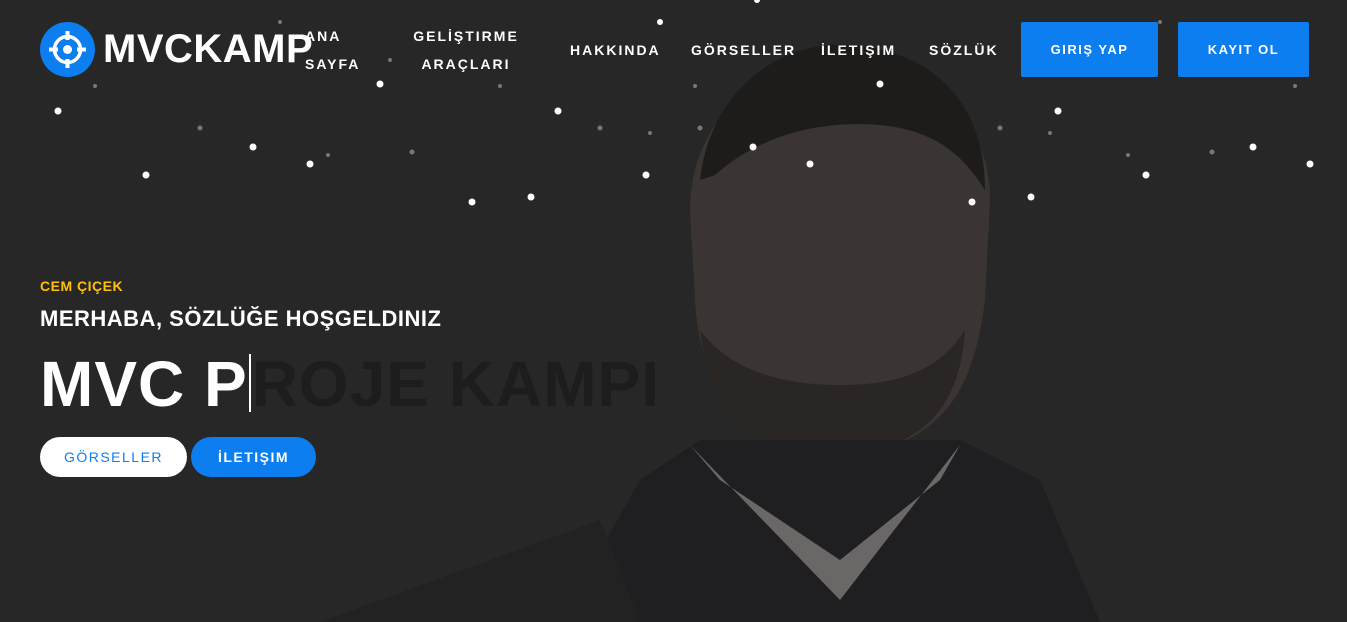  I want to click on hero-headline: MVC PROJE KAMPI, so click(350, 384).